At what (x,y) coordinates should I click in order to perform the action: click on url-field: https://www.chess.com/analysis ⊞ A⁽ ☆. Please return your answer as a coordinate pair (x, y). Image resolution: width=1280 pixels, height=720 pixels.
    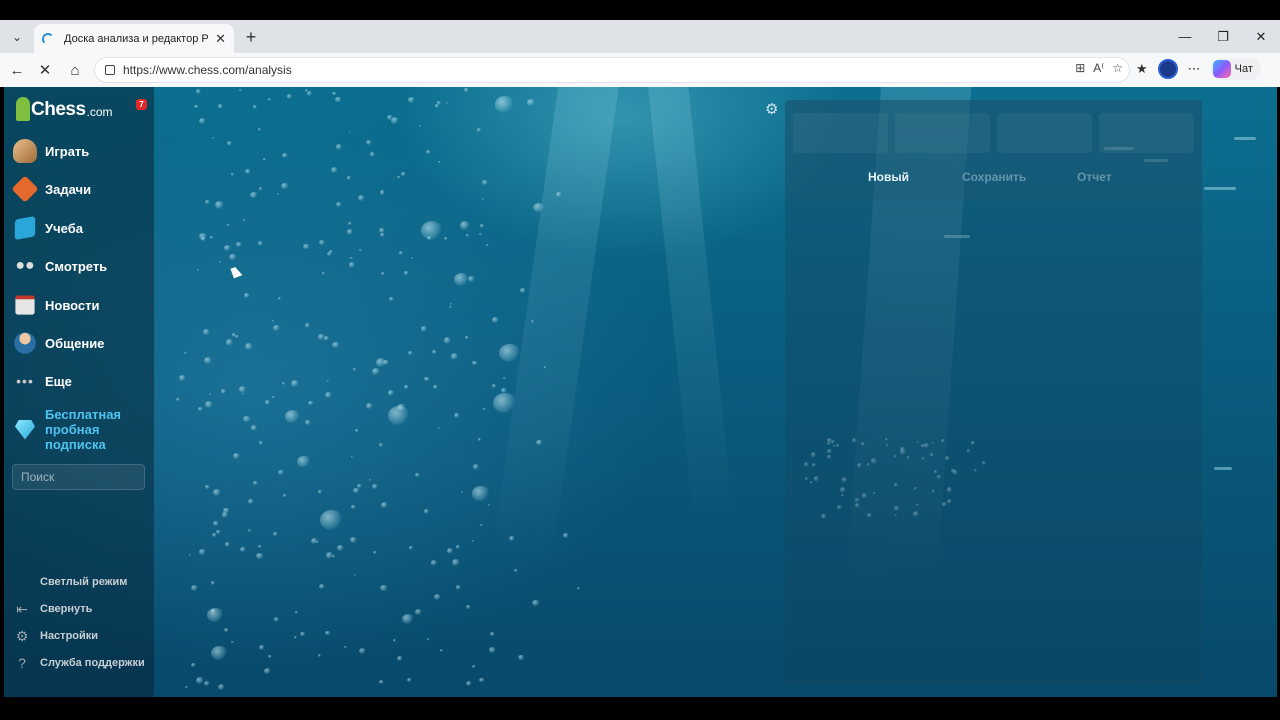
    Looking at the image, I should click on (612, 70).